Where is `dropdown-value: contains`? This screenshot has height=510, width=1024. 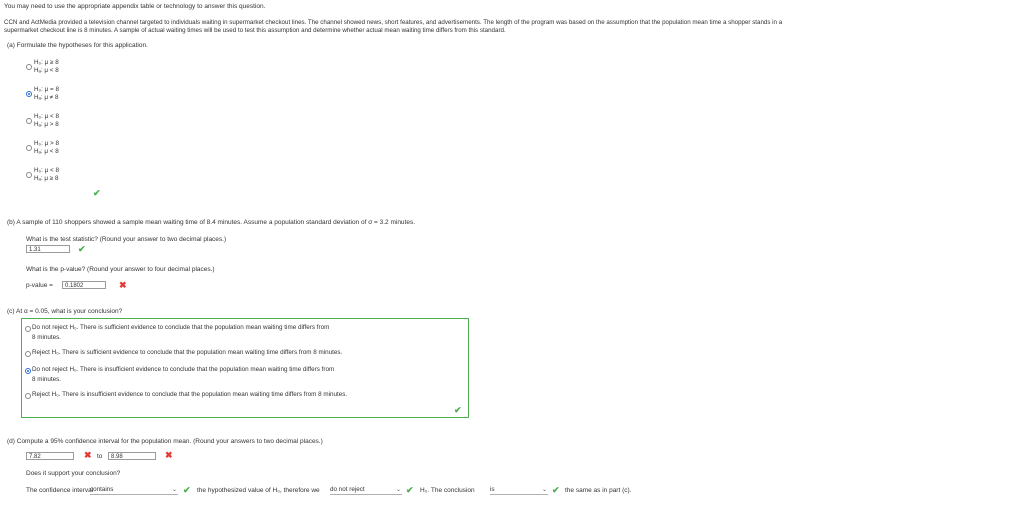 dropdown-value: contains is located at coordinates (102, 489).